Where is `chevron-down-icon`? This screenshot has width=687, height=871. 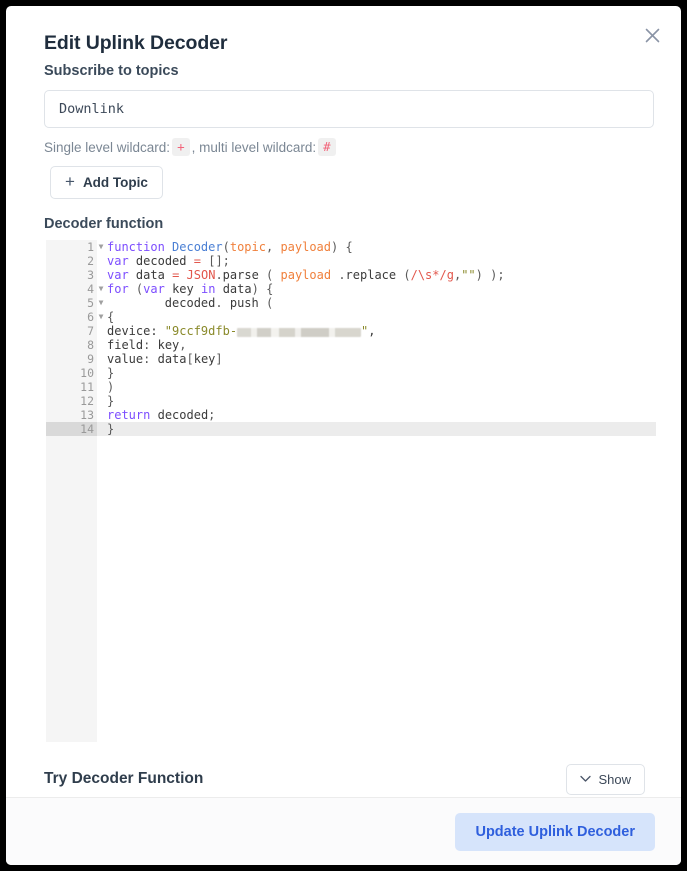 chevron-down-icon is located at coordinates (586, 778).